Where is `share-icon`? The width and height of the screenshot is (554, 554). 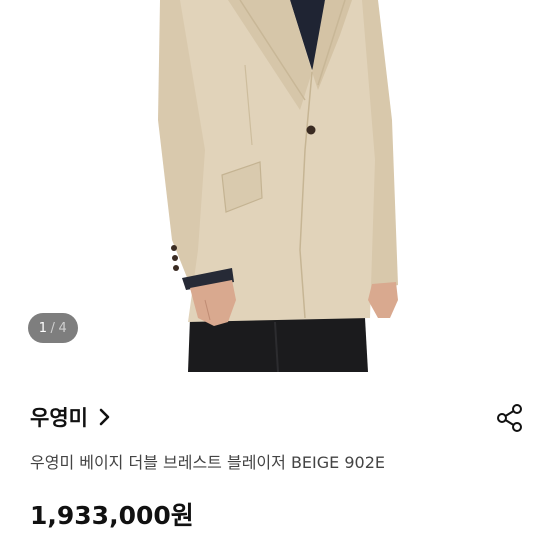
share-icon is located at coordinates (509, 418).